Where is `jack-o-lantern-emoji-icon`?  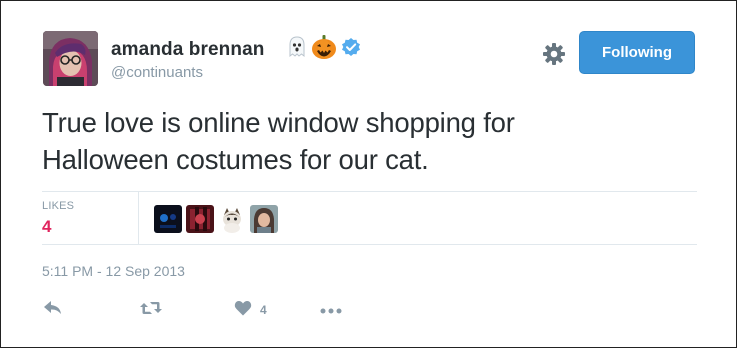 jack-o-lantern-emoji-icon is located at coordinates (324, 49).